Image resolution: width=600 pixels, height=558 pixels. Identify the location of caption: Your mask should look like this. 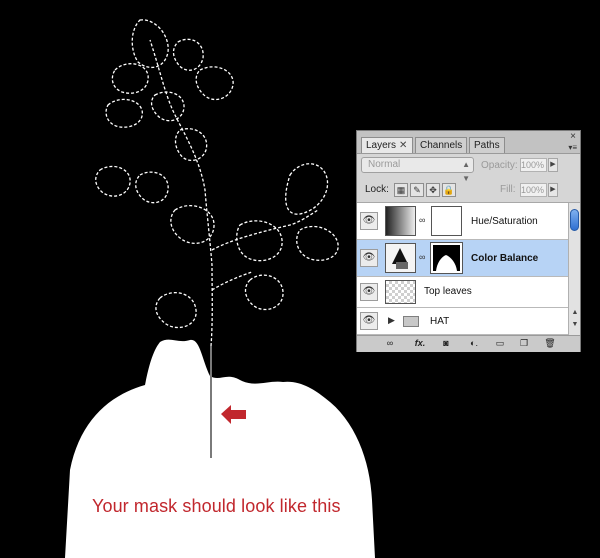
(216, 506).